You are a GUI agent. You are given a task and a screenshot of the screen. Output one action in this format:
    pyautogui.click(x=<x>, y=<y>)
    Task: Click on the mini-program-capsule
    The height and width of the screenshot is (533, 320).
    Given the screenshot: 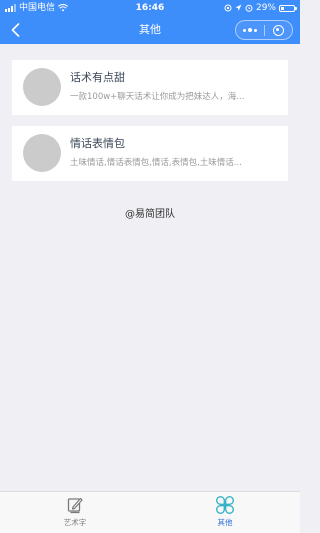 What is the action you would take?
    pyautogui.click(x=264, y=30)
    